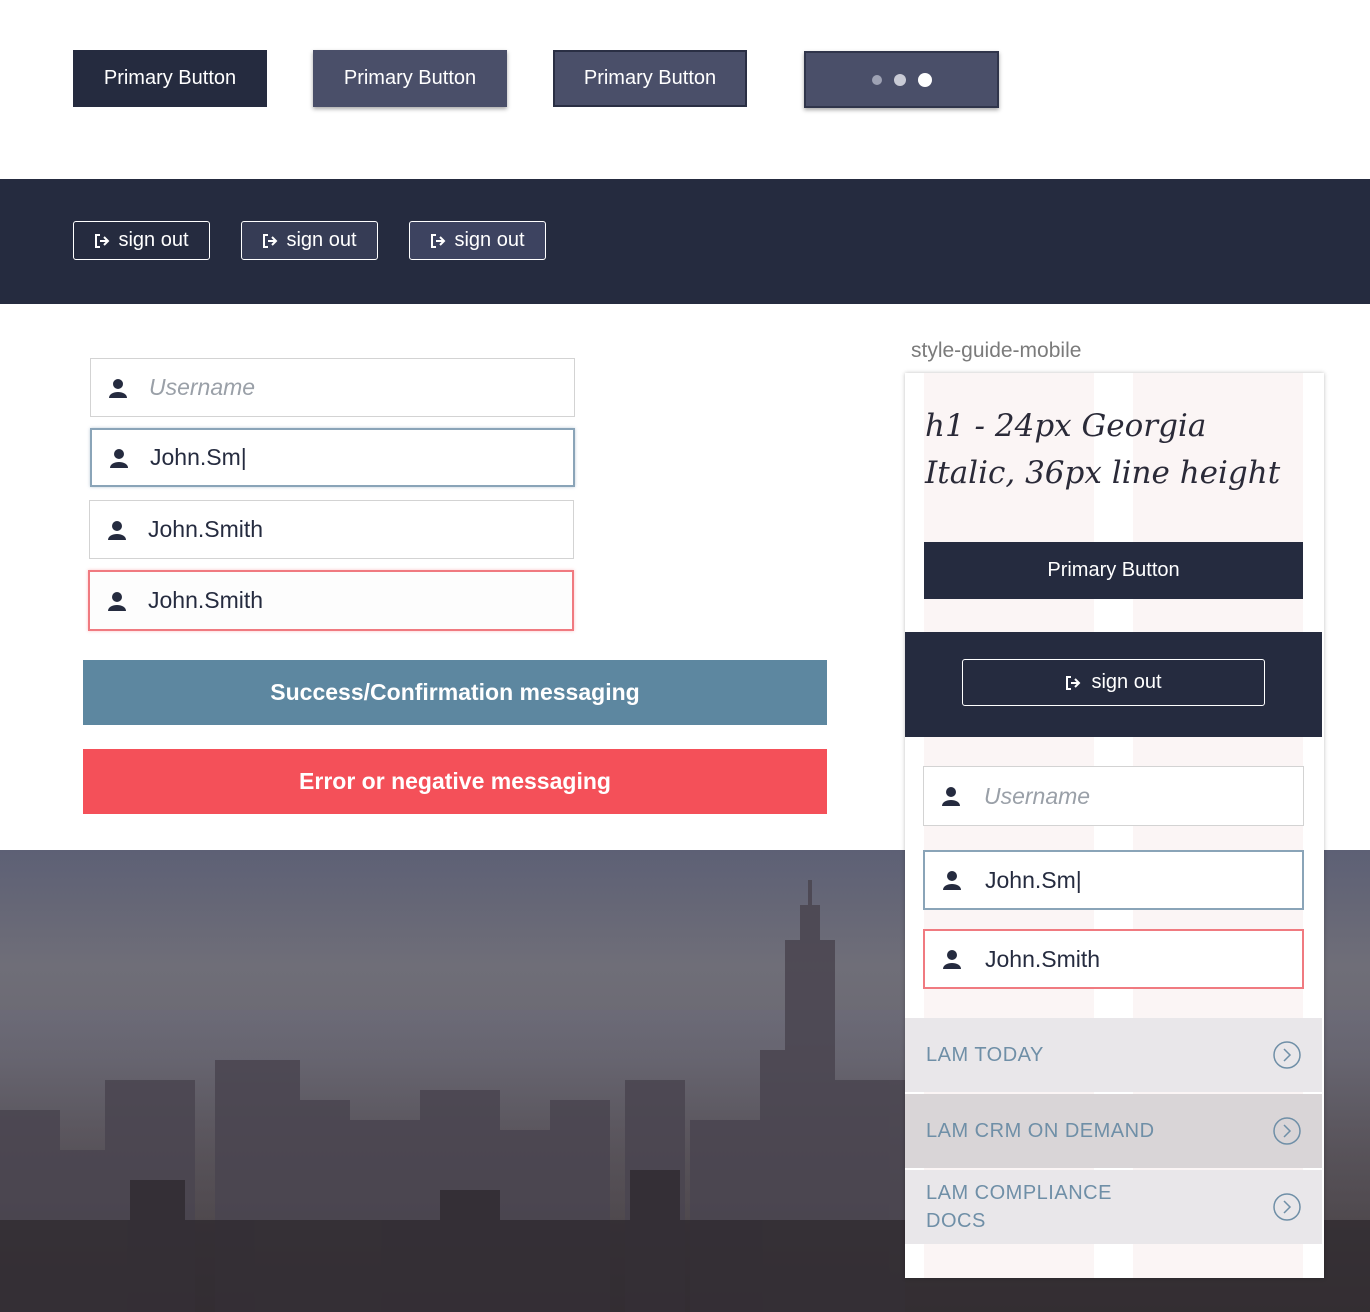 The image size is (1370, 1312). I want to click on username-input-focused: John.Sm|, so click(332, 457).